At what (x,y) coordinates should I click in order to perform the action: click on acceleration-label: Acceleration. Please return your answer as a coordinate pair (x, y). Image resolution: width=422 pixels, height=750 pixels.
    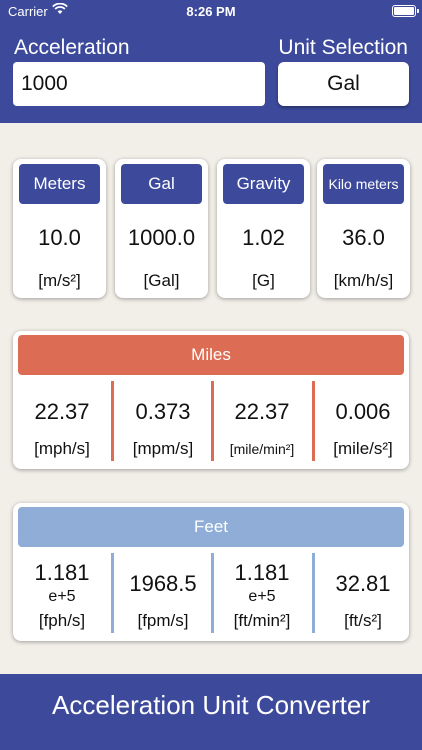
    Looking at the image, I should click on (72, 47).